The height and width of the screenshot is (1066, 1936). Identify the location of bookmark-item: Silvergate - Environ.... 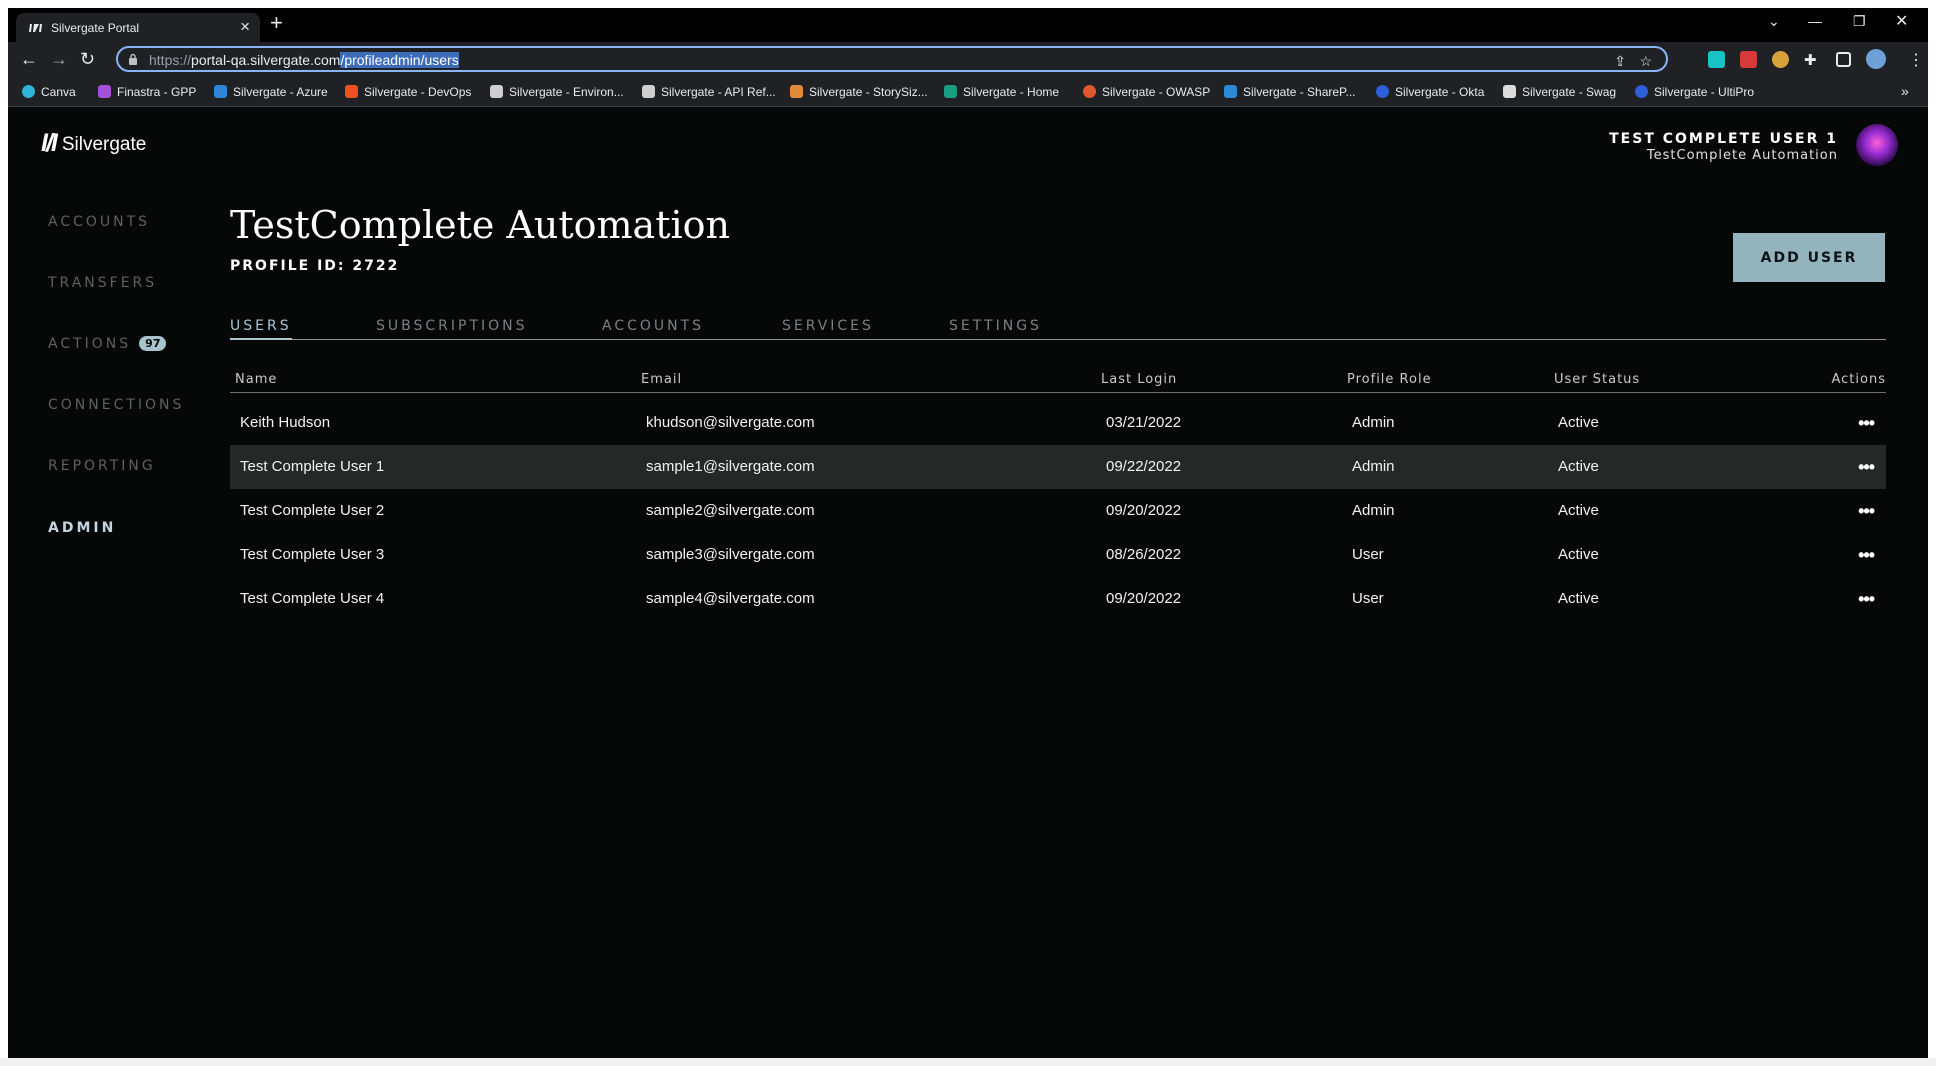
(557, 92).